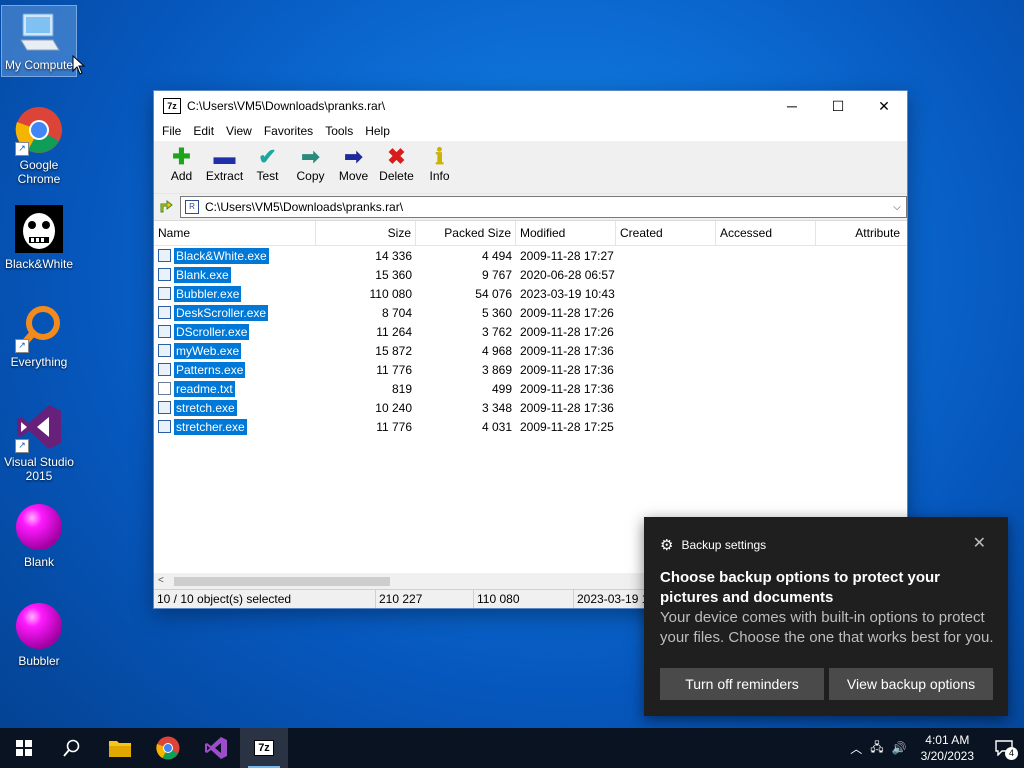 The image size is (1024, 768). I want to click on info-button: ℹ Info, so click(439, 162).